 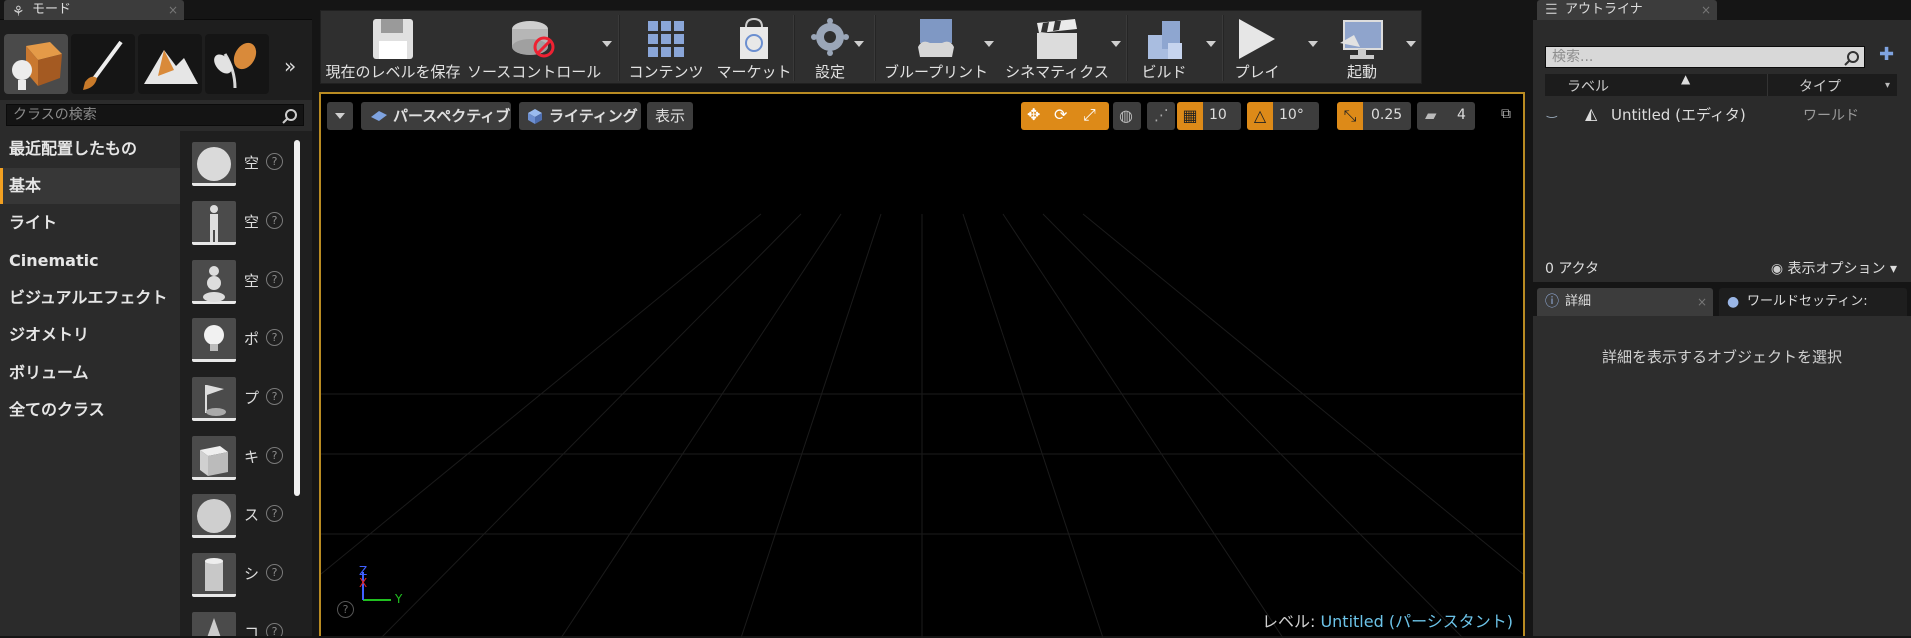 What do you see at coordinates (214, 223) in the screenshot?
I see `character-thumbnail` at bounding box center [214, 223].